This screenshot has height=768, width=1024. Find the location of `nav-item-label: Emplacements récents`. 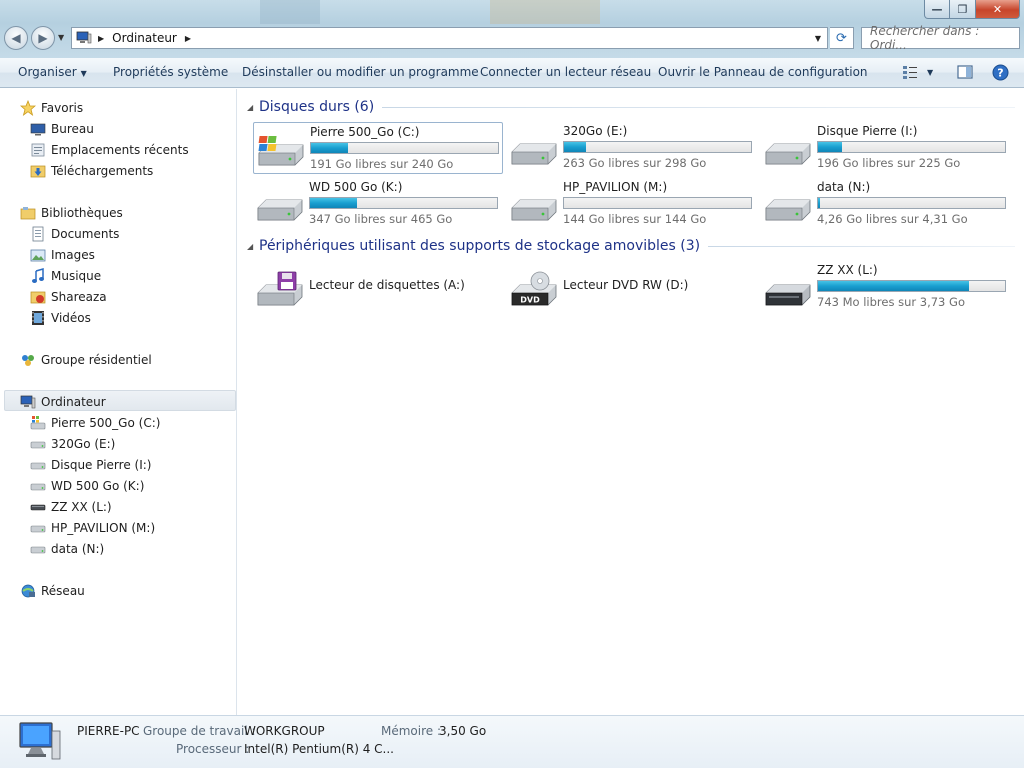

nav-item-label: Emplacements récents is located at coordinates (120, 149).